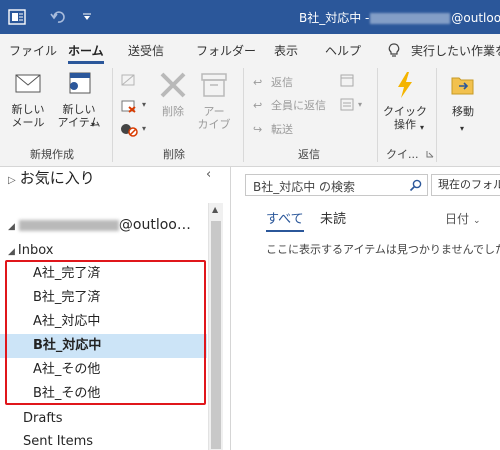 The height and width of the screenshot is (450, 500). I want to click on reply-all-icon: ↩, so click(258, 105).